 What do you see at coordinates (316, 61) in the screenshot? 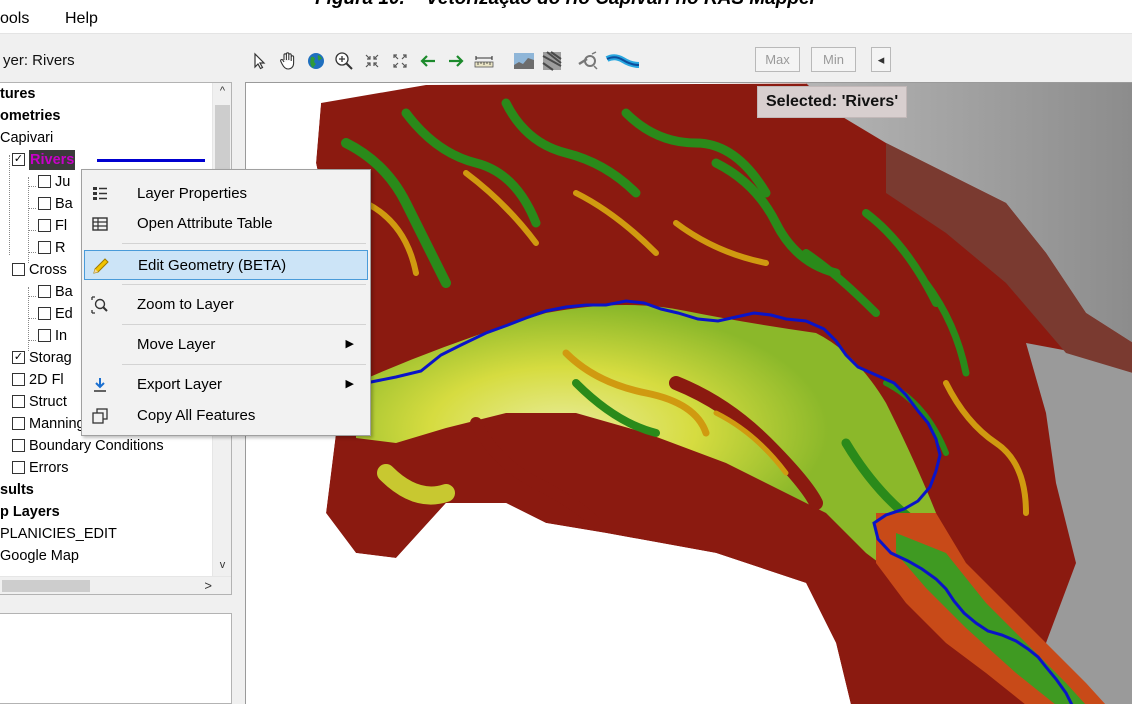
I see `globe-icon` at bounding box center [316, 61].